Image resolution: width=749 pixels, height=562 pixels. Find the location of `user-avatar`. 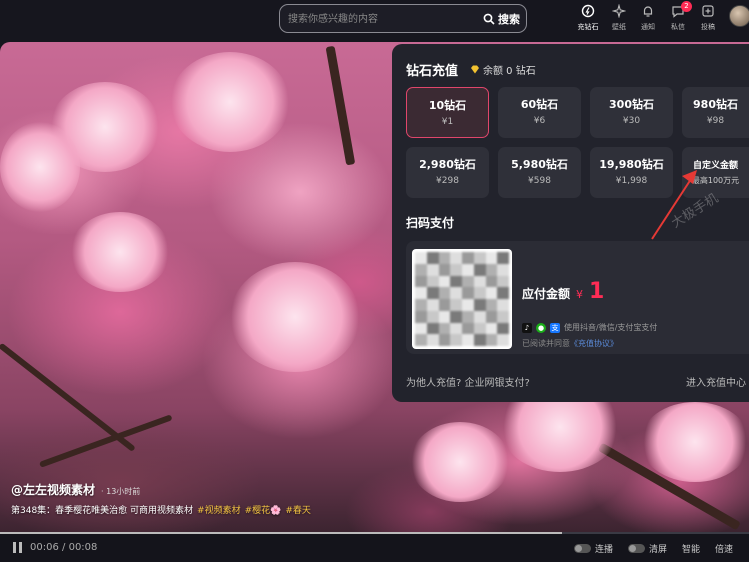

user-avatar is located at coordinates (739, 16).